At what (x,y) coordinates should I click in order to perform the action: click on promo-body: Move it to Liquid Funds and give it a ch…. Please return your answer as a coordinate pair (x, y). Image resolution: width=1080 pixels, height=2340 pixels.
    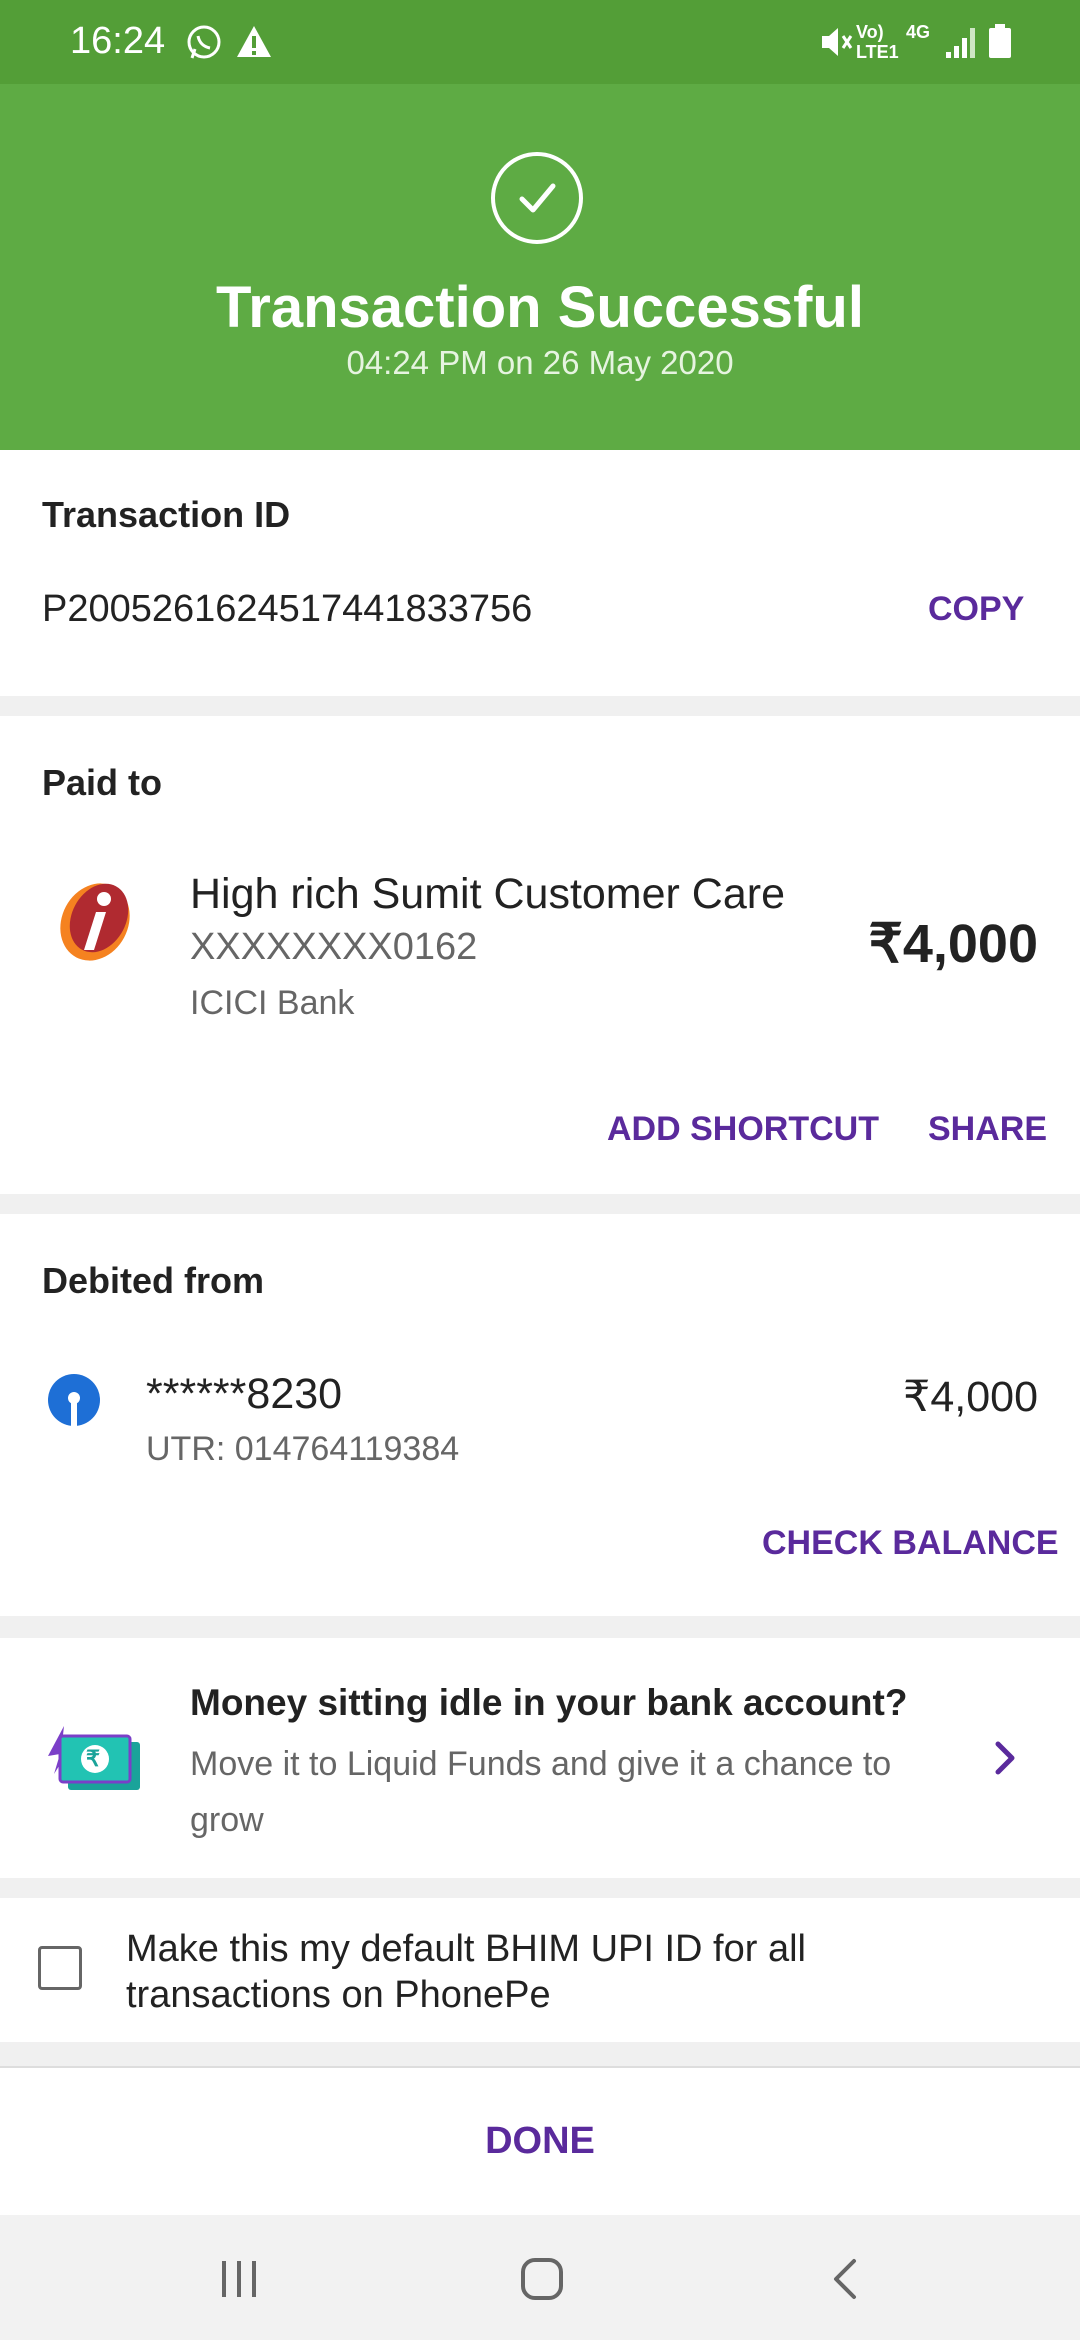
    Looking at the image, I should click on (541, 1792).